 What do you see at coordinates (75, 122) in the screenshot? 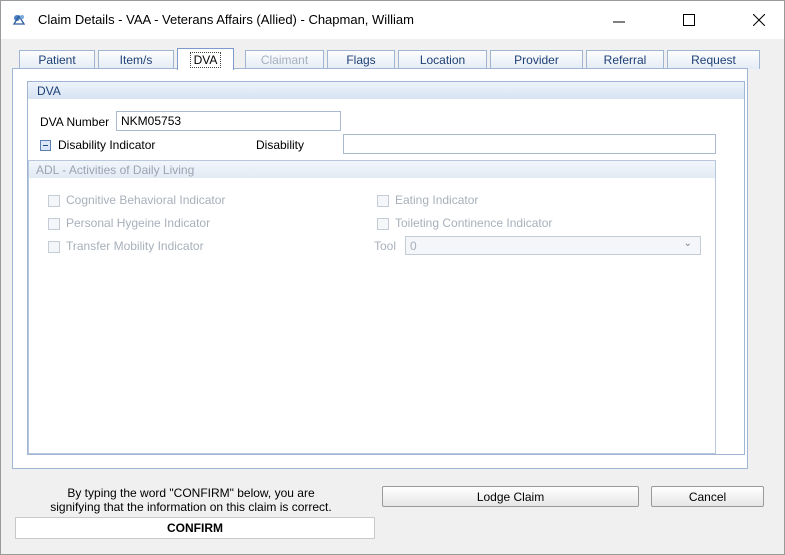
I see `dva-number-label: DVA Number` at bounding box center [75, 122].